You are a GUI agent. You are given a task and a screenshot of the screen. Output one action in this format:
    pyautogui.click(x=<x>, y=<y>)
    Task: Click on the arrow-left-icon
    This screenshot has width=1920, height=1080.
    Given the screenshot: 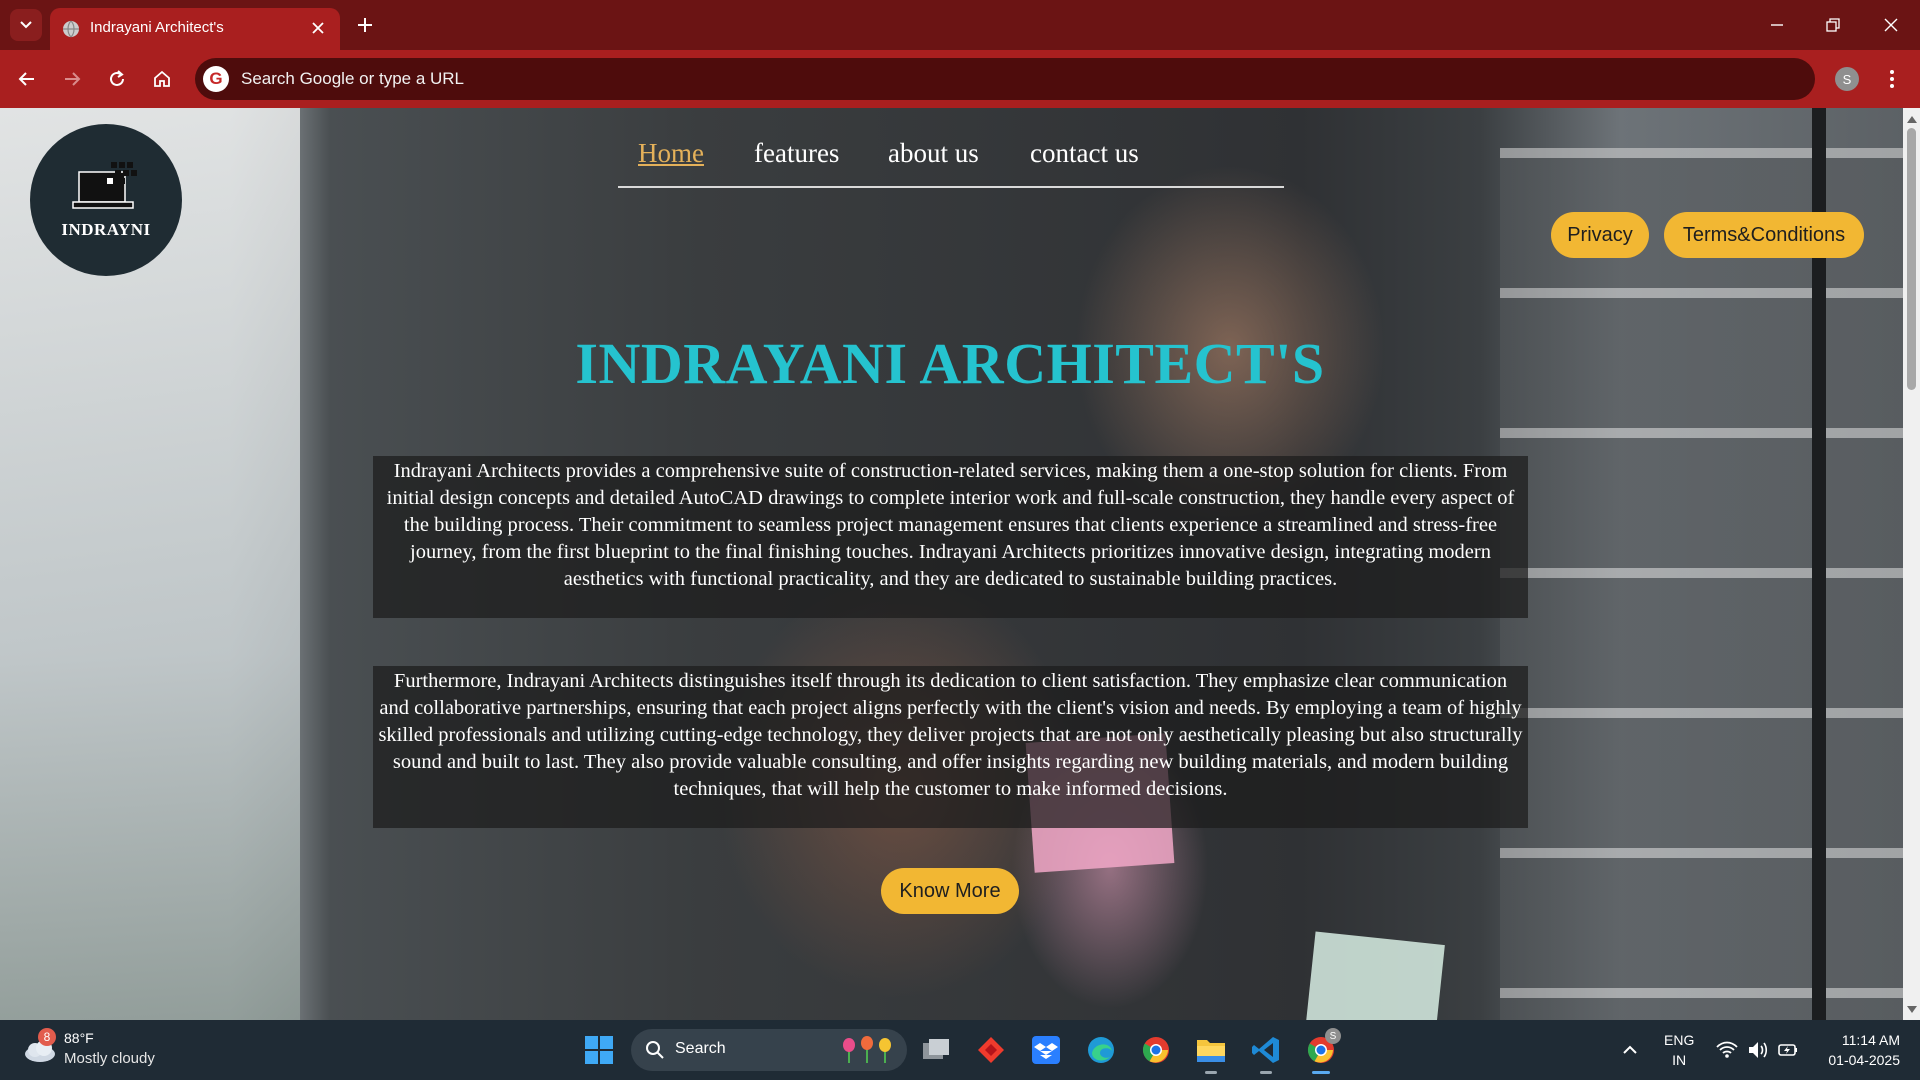 What is the action you would take?
    pyautogui.click(x=26, y=79)
    